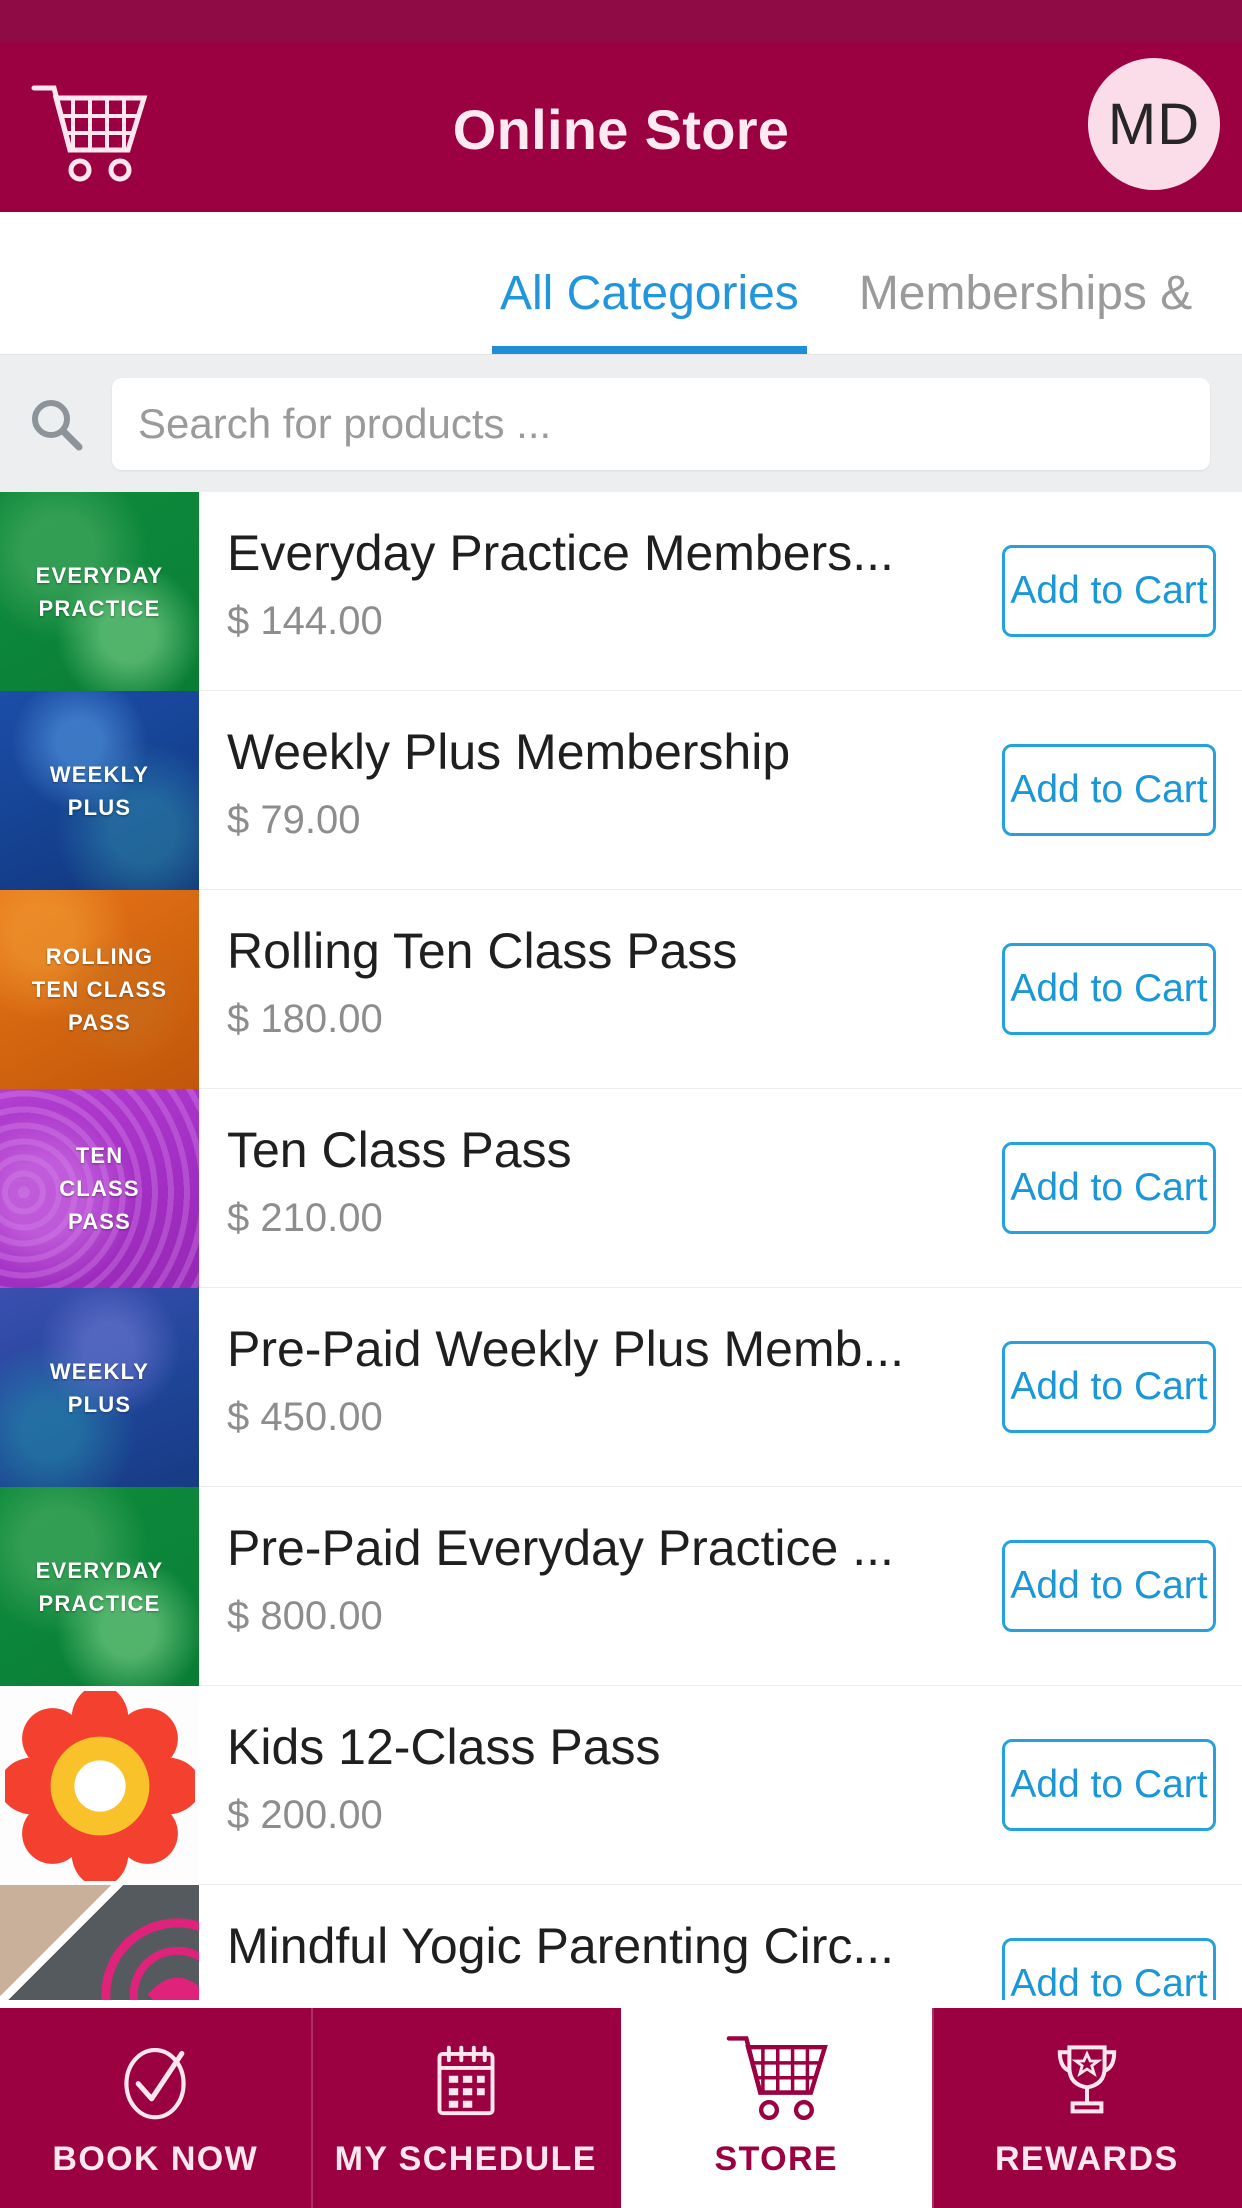 The image size is (1242, 2208). I want to click on nav-label: BOOK NOW, so click(155, 2158).